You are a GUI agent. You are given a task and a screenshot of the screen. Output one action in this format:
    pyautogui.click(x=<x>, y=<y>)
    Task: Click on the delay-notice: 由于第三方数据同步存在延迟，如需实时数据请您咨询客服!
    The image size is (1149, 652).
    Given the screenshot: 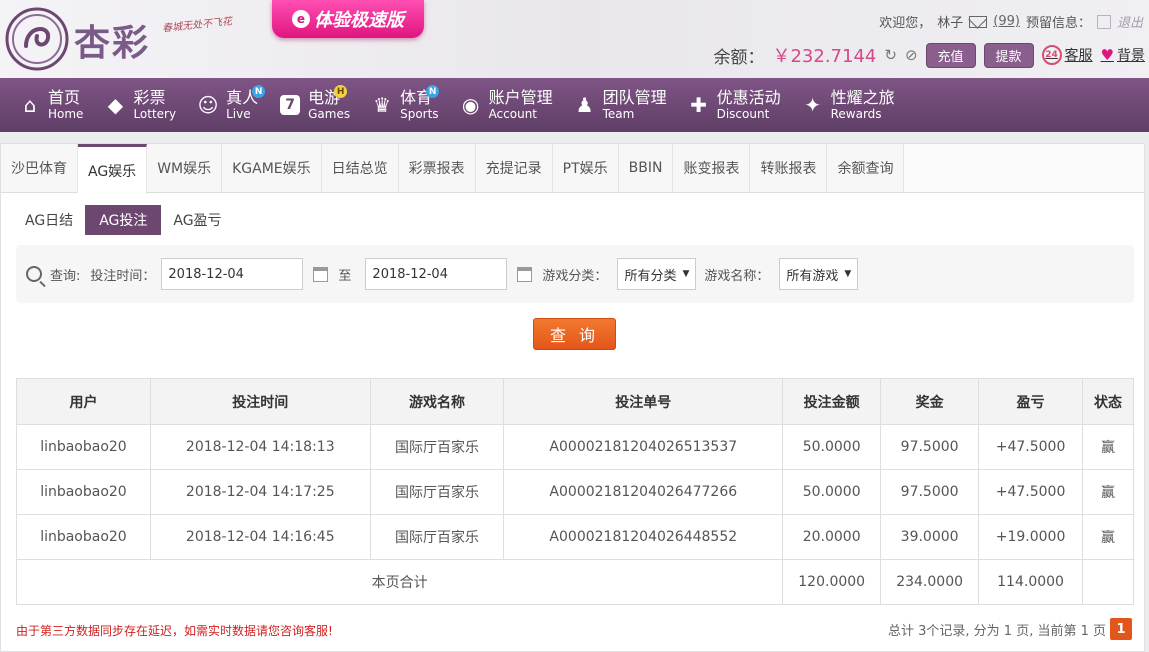 What is the action you would take?
    pyautogui.click(x=174, y=631)
    